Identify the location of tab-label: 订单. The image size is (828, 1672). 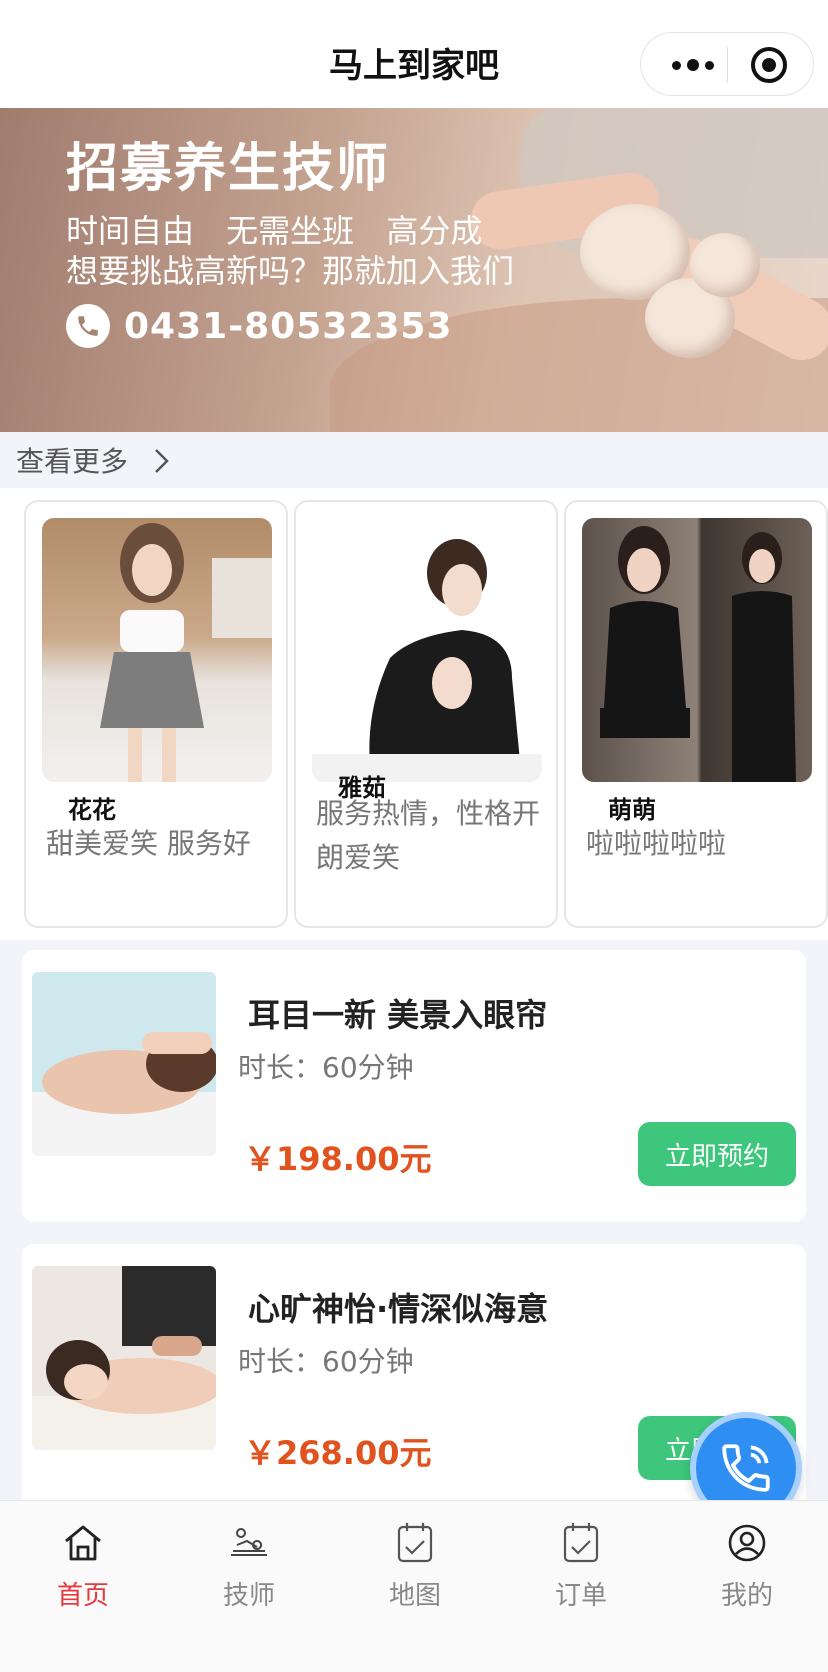
(580, 1596).